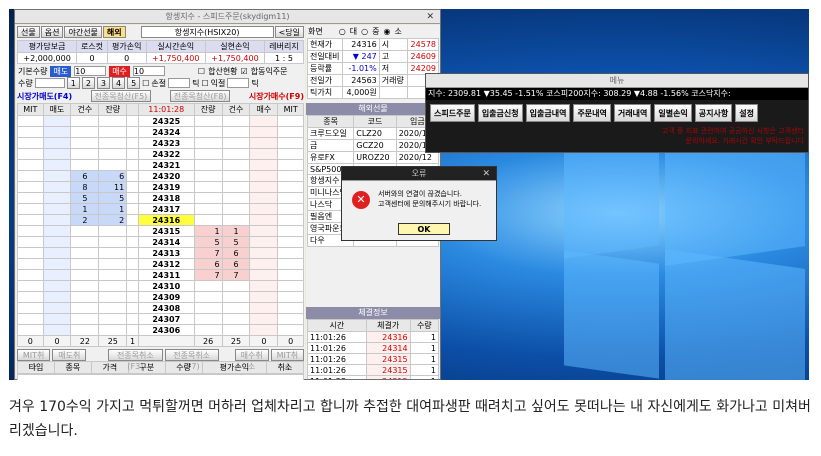  Describe the element at coordinates (166, 198) in the screenshot. I see `price-cell: 24318` at that location.